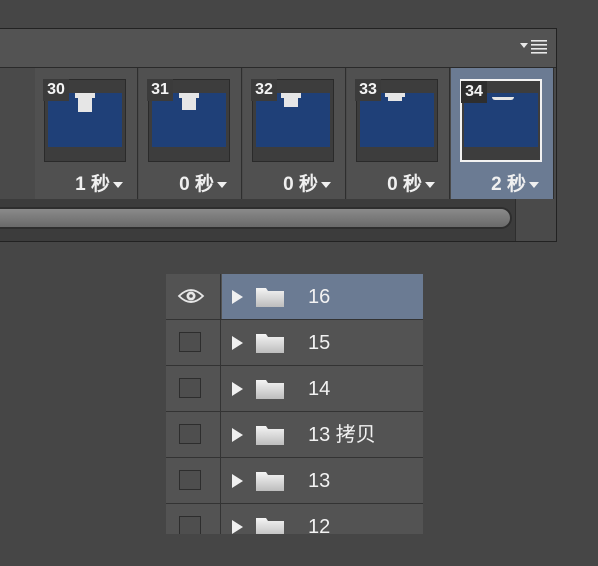 Image resolution: width=598 pixels, height=566 pixels. What do you see at coordinates (92, 184) in the screenshot?
I see `frame-delay-label: 1 秒` at bounding box center [92, 184].